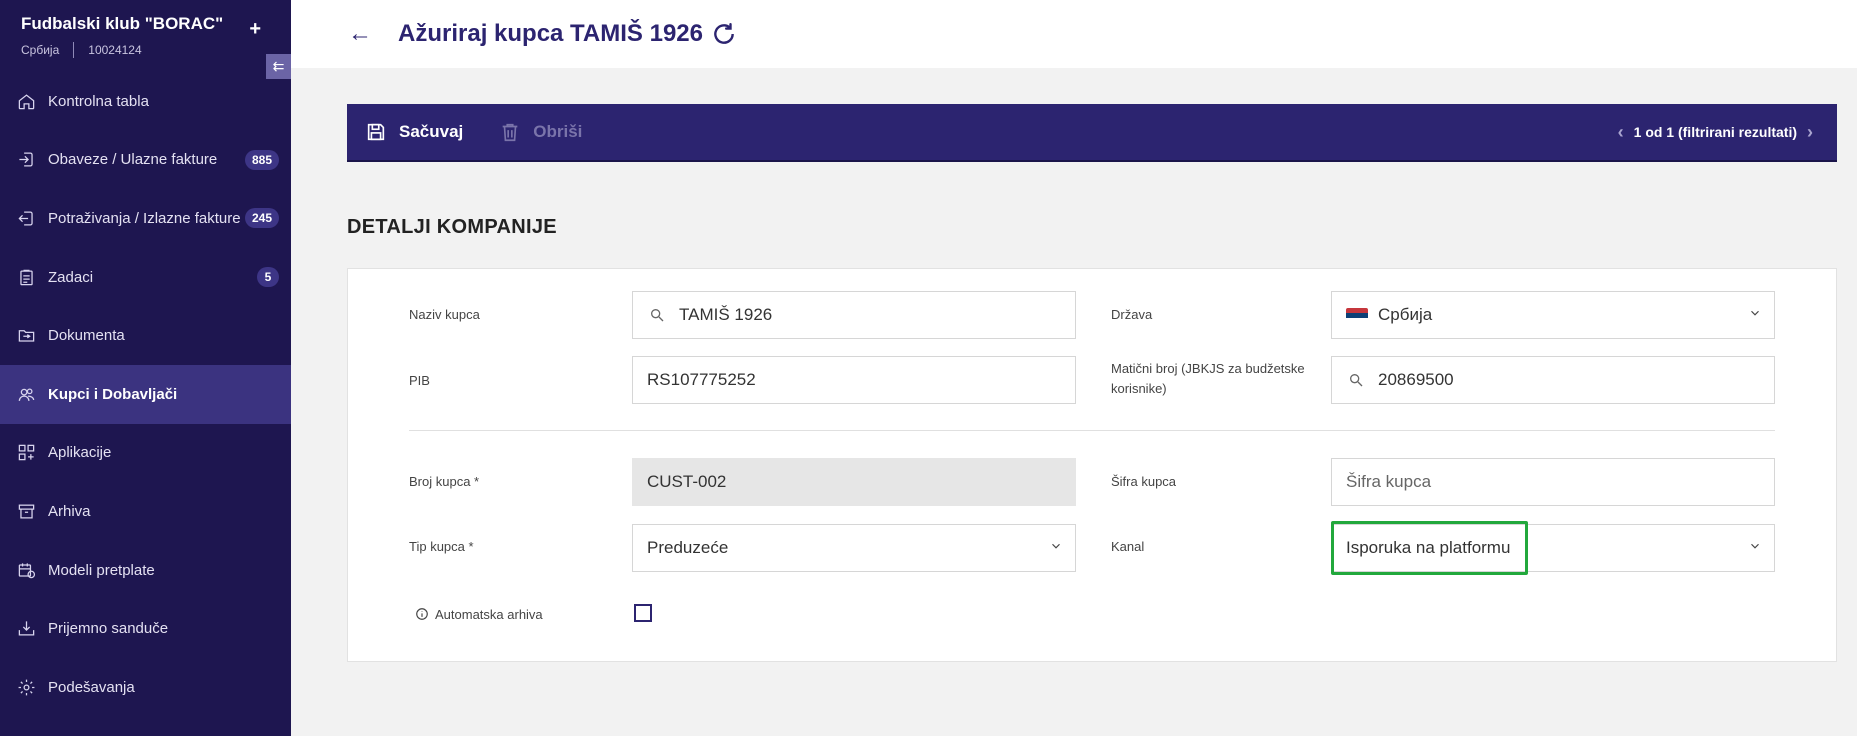 The width and height of the screenshot is (1857, 736). Describe the element at coordinates (360, 34) in the screenshot. I see `arrow-left-icon: ←` at that location.